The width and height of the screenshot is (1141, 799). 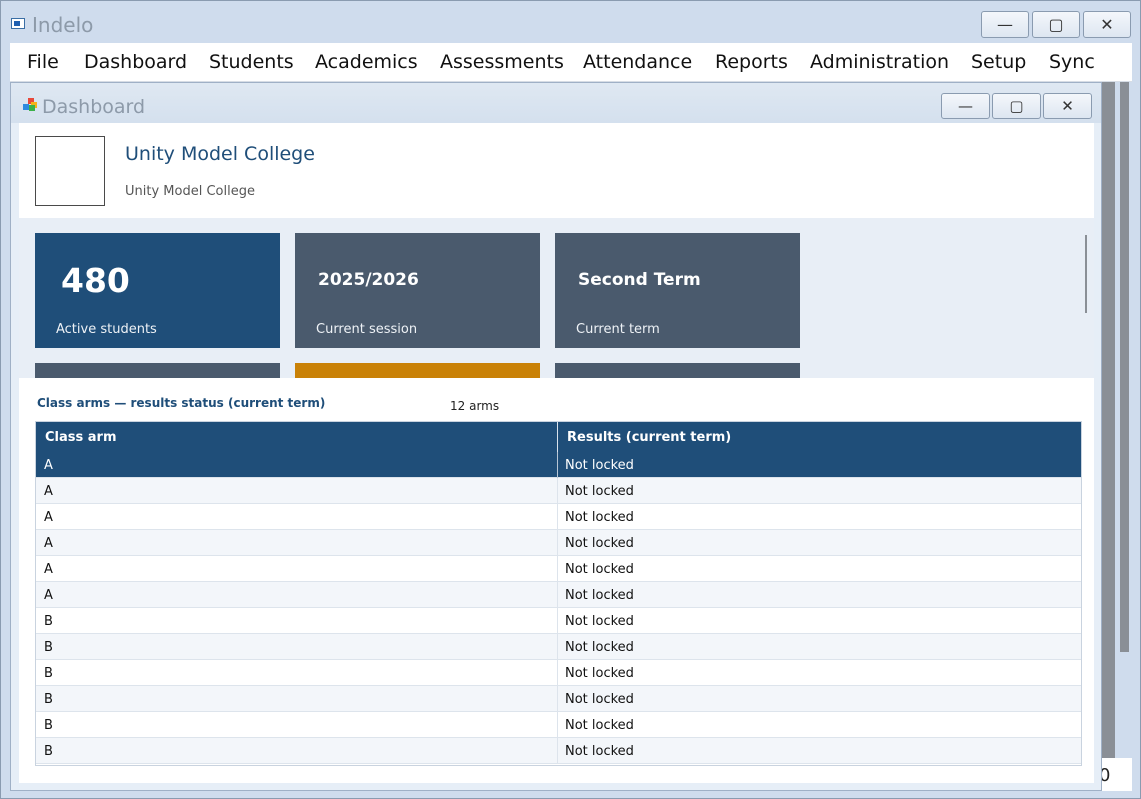 What do you see at coordinates (70, 171) in the screenshot?
I see `school-logo` at bounding box center [70, 171].